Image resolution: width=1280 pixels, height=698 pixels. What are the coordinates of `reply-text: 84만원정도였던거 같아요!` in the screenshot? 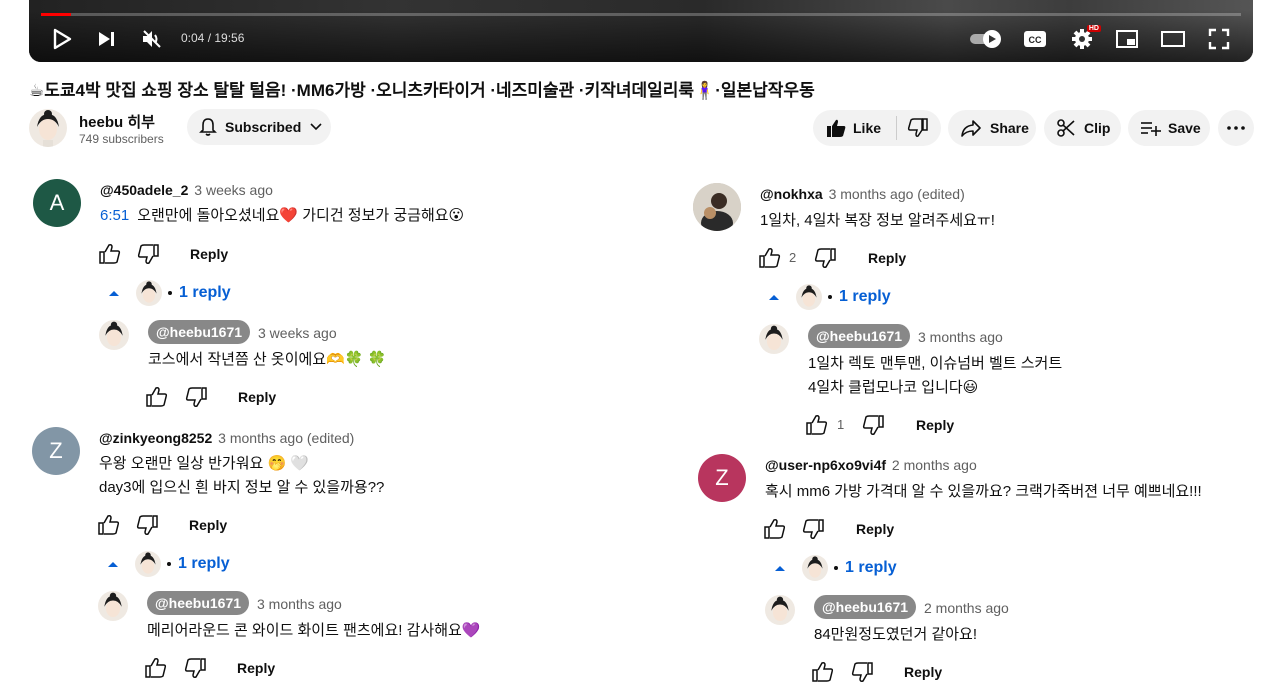 It's located at (896, 634).